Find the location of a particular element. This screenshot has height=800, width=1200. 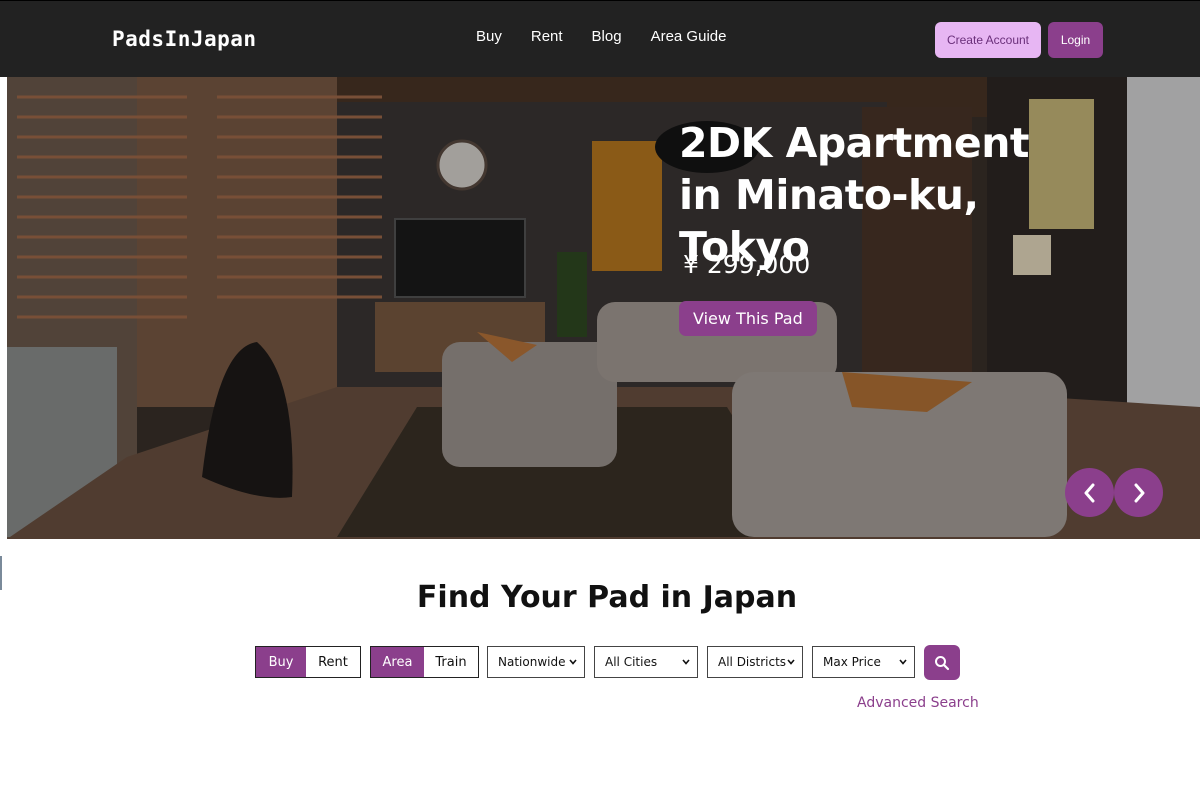

max-price-select: Max Price is located at coordinates (863, 662).